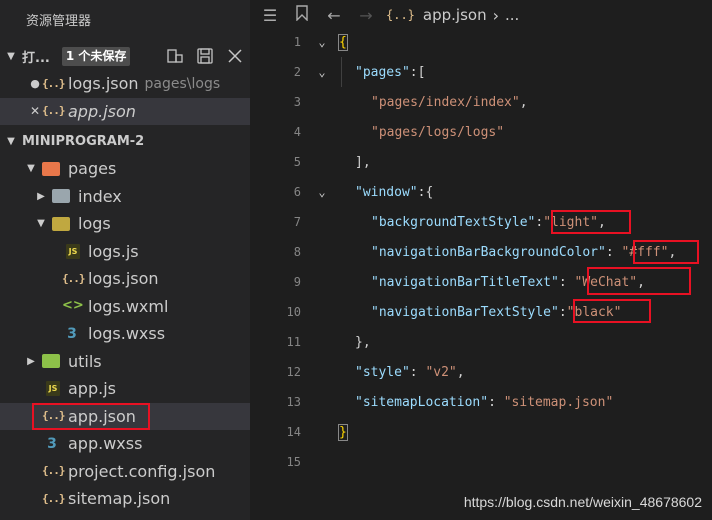 The width and height of the screenshot is (712, 520). I want to click on line-number: 5, so click(297, 162).